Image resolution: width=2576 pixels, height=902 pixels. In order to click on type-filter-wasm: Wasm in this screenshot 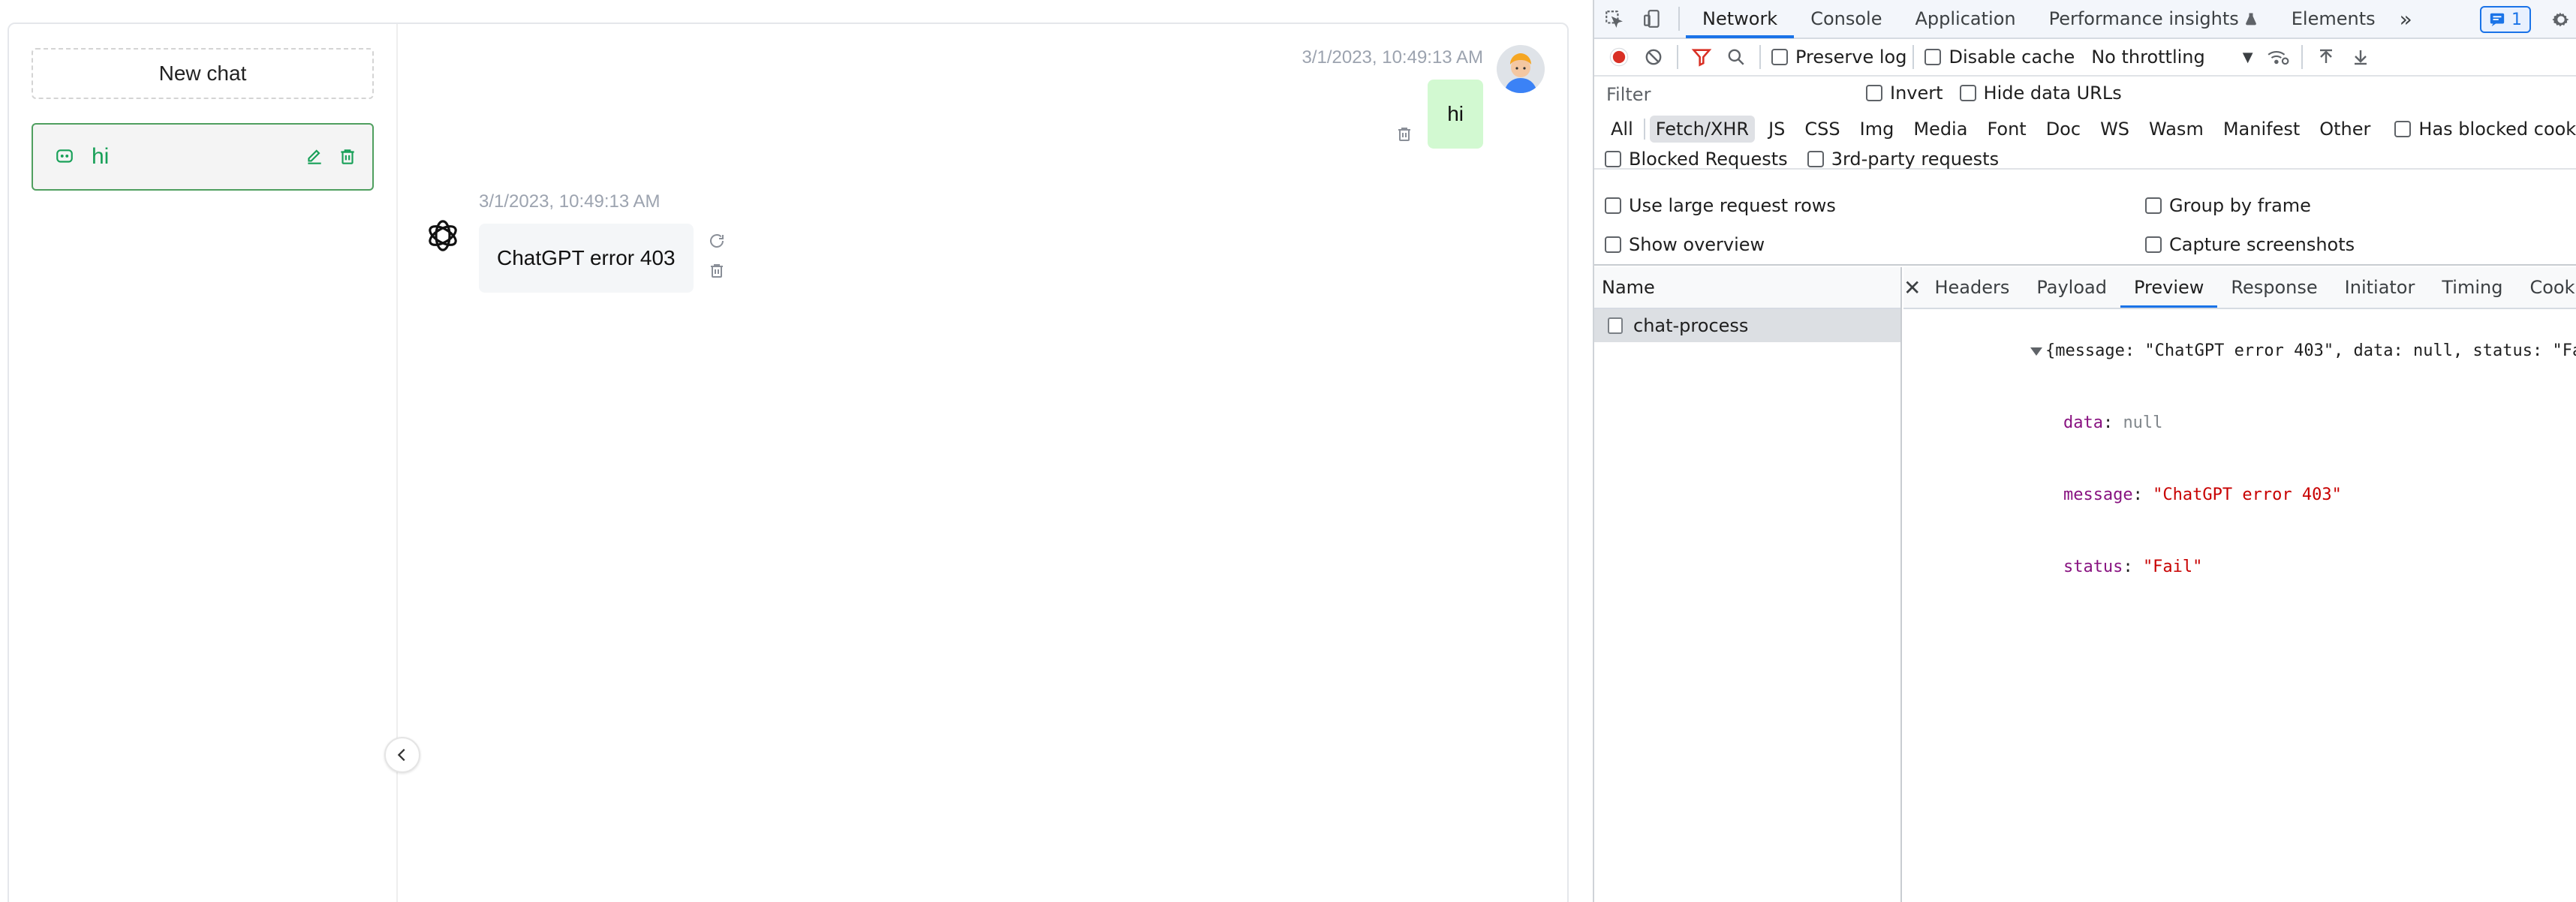, I will do `click(2176, 129)`.